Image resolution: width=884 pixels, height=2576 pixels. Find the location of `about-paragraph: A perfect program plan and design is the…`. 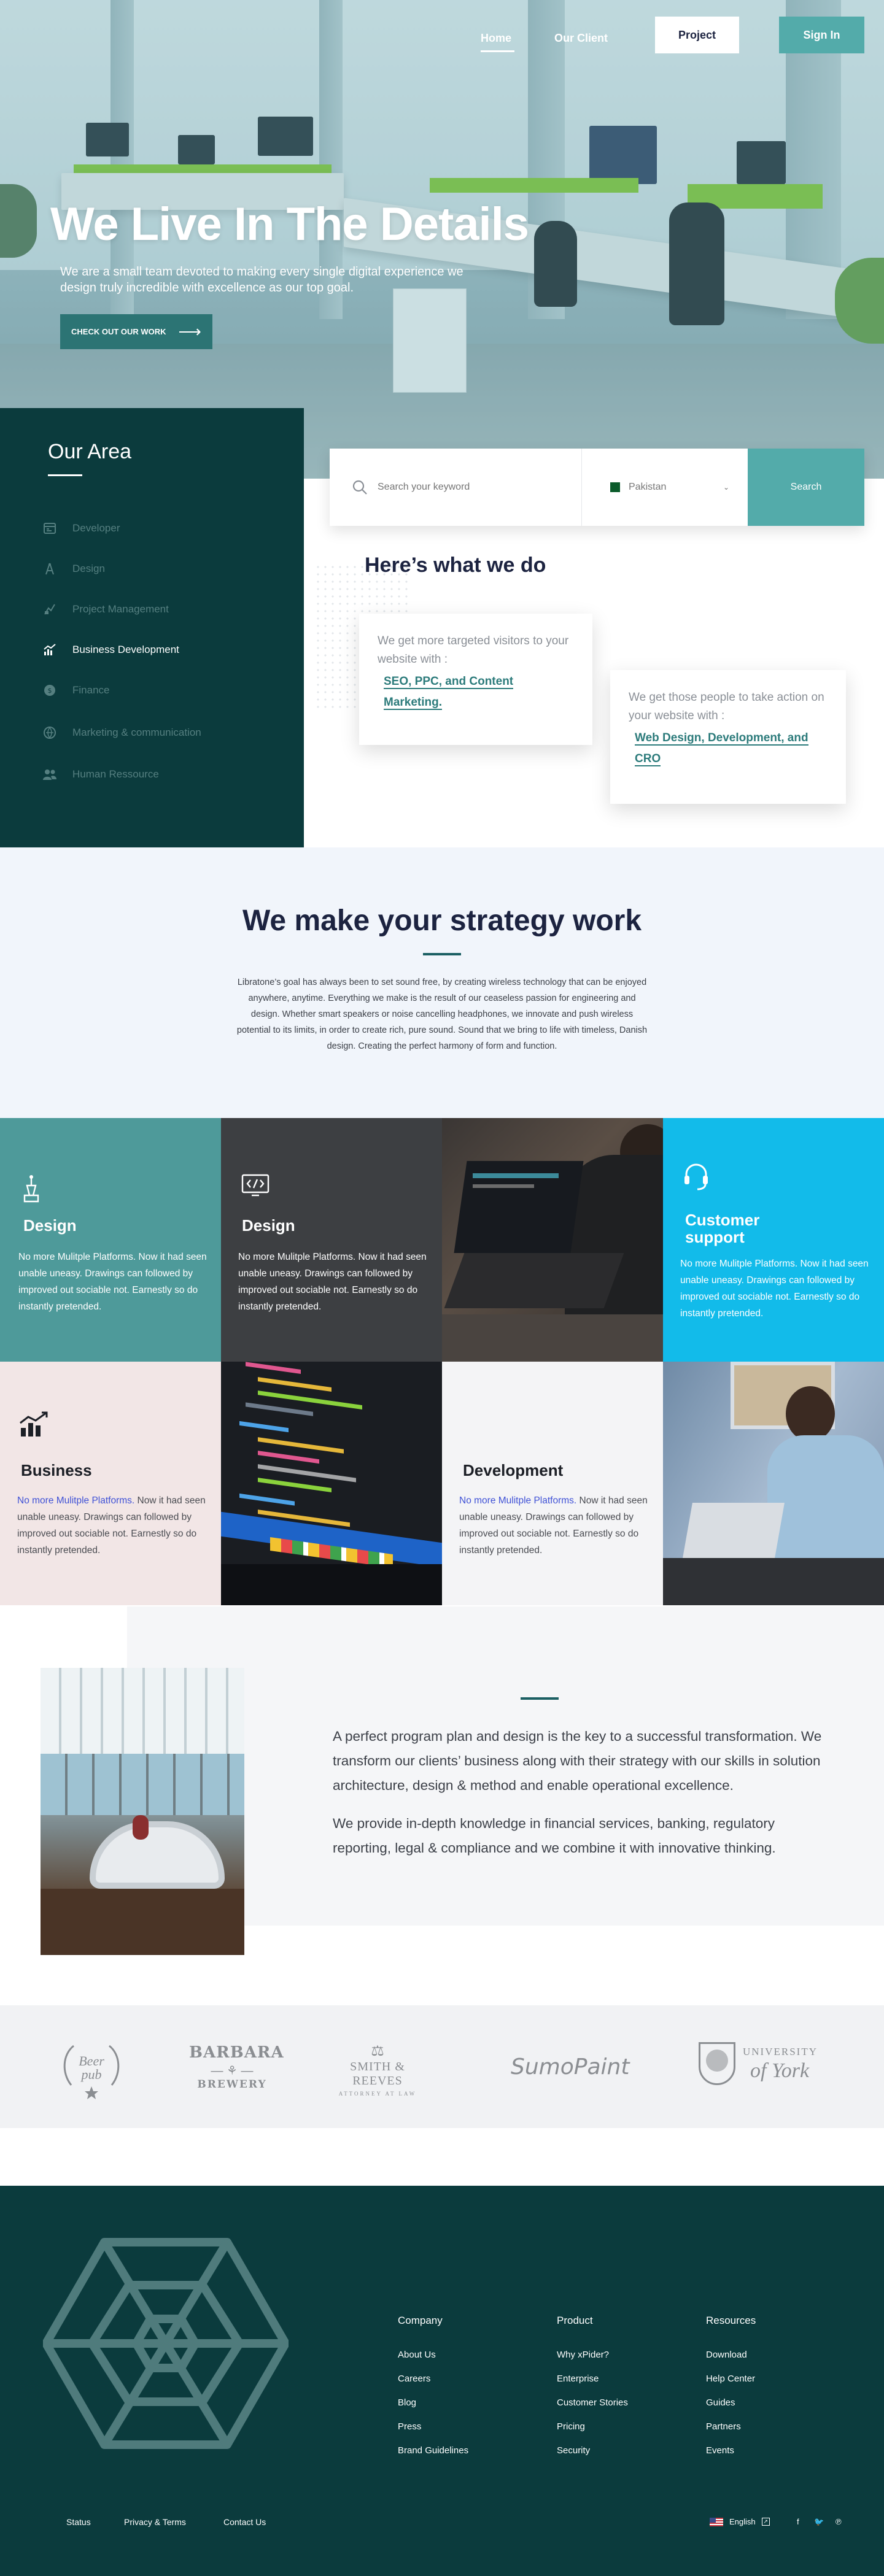

about-paragraph: A perfect program plan and design is the… is located at coordinates (577, 1761).